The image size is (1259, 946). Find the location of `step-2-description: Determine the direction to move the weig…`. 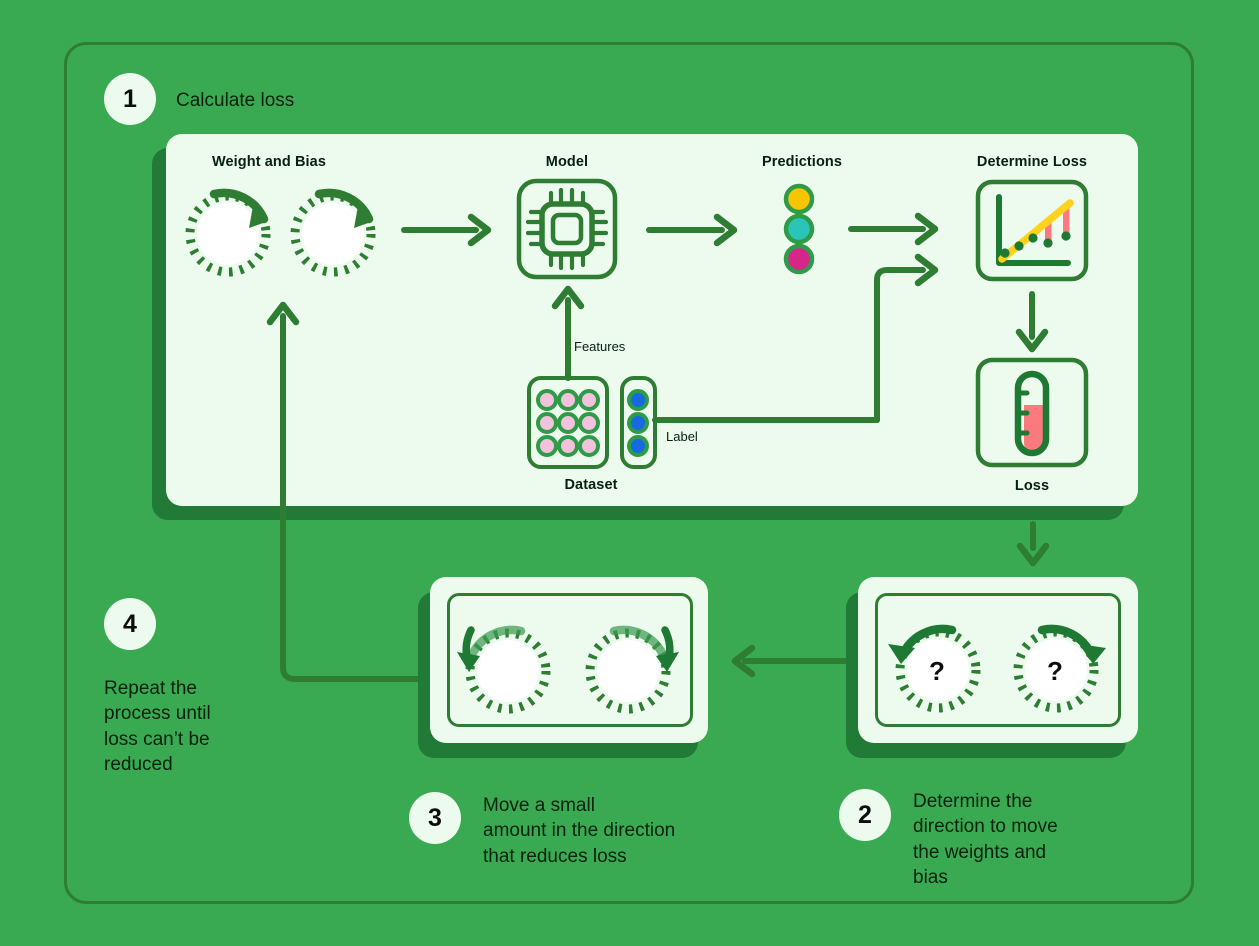

step-2-description: Determine the direction to move the weig… is located at coordinates (1020, 839).